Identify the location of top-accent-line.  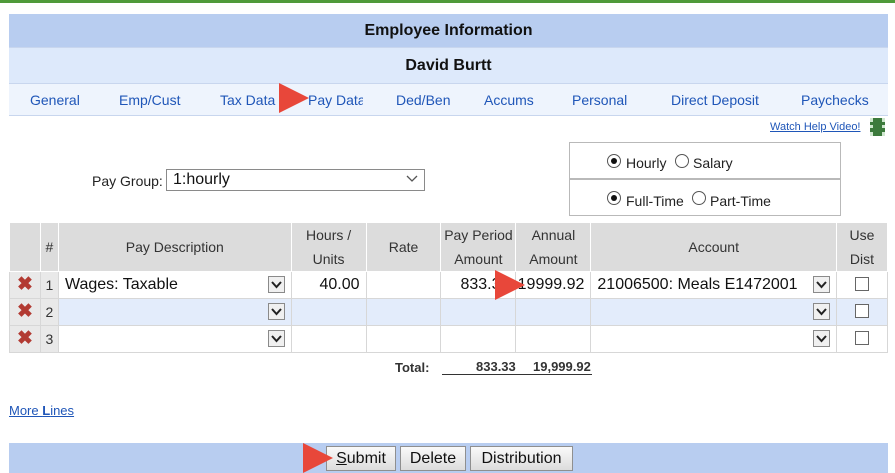
(447, 1).